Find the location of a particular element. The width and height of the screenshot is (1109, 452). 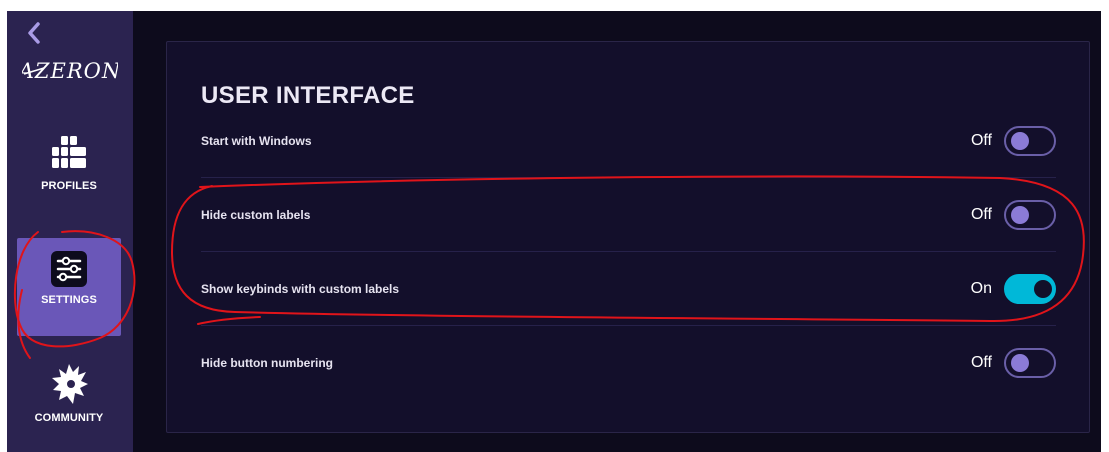

toggle-state-text: On is located at coordinates (981, 288).